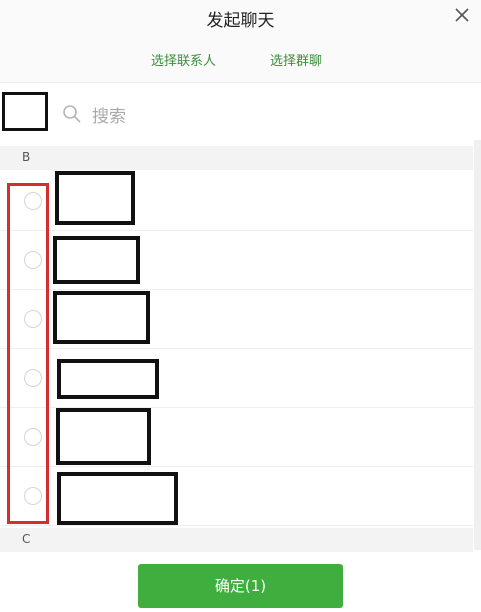 The width and height of the screenshot is (481, 612). Describe the element at coordinates (477, 345) in the screenshot. I see `scrollbar` at that location.